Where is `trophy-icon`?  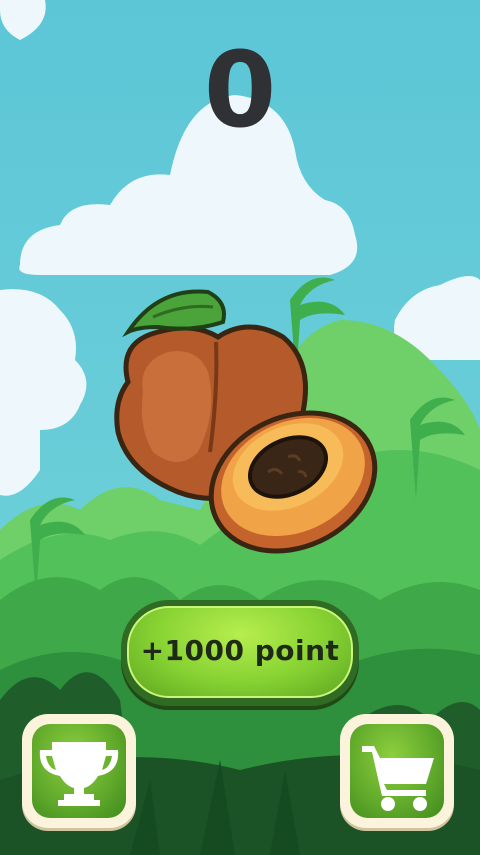 trophy-icon is located at coordinates (79, 774).